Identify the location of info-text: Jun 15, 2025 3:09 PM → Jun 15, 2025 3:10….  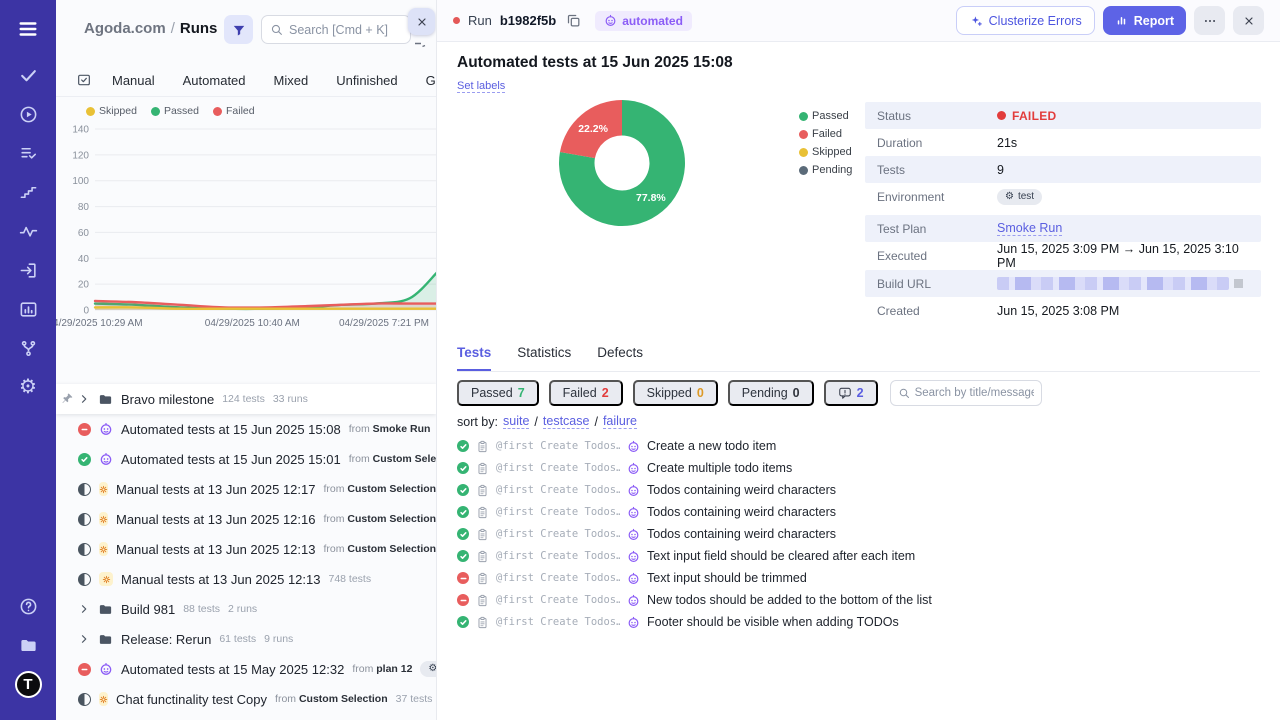
(1118, 256).